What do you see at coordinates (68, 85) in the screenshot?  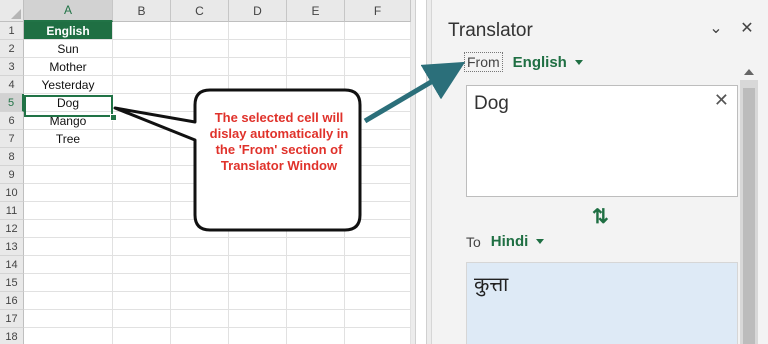 I see `cell-a4: Yesterday` at bounding box center [68, 85].